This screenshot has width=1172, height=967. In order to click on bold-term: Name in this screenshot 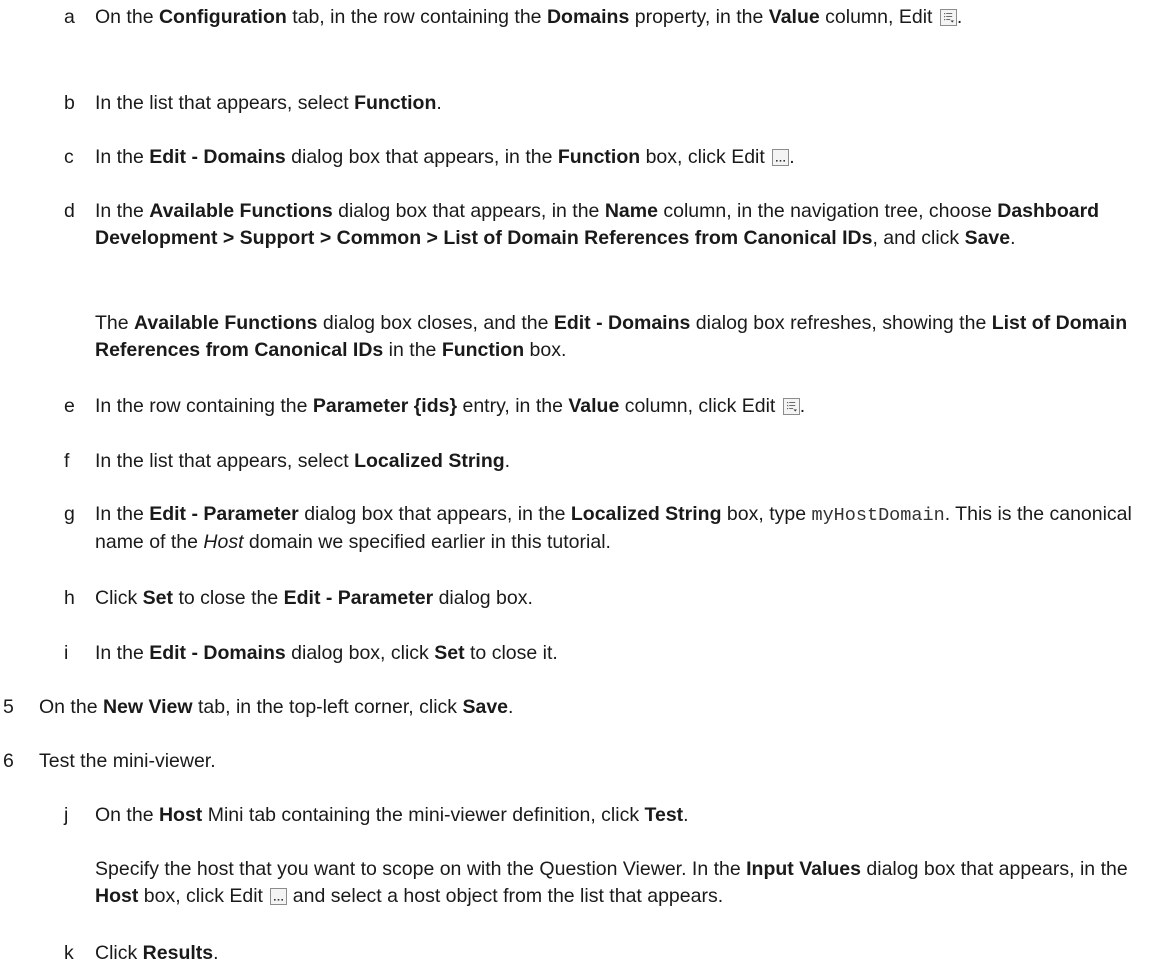, I will do `click(631, 211)`.